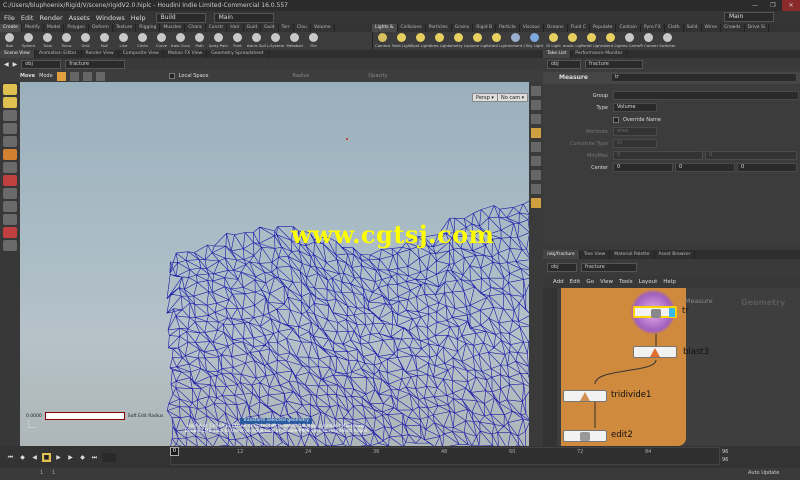 This screenshot has height=480, width=800. I want to click on shelf-tab: Collisions, so click(412, 28).